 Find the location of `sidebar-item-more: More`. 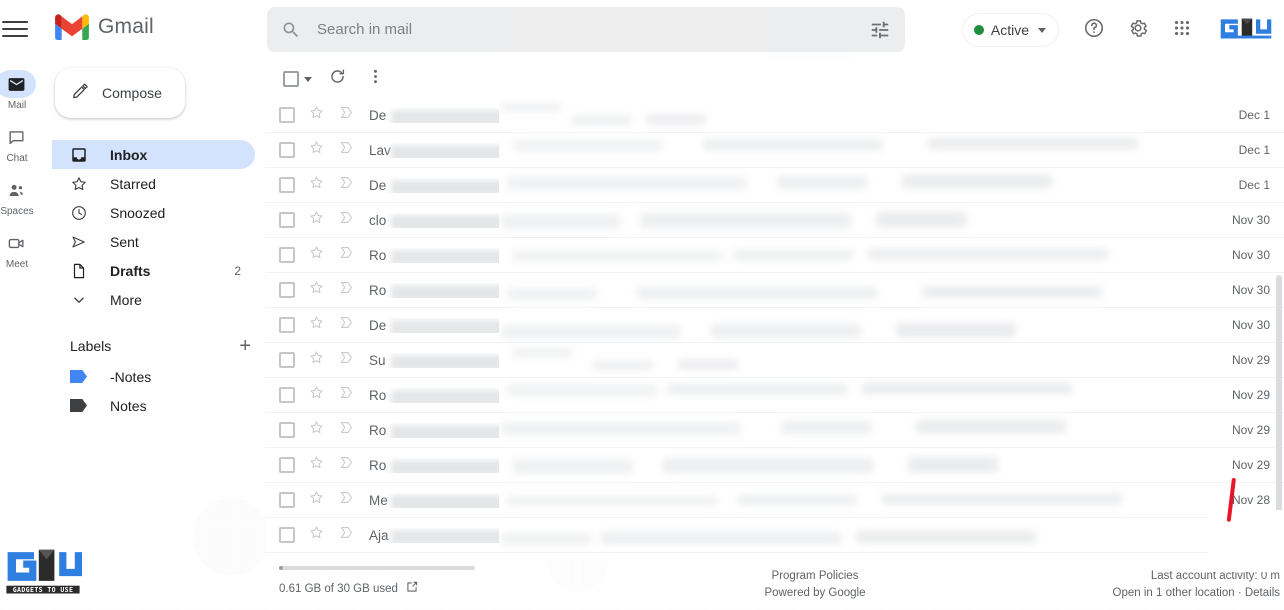

sidebar-item-more: More is located at coordinates (153, 299).